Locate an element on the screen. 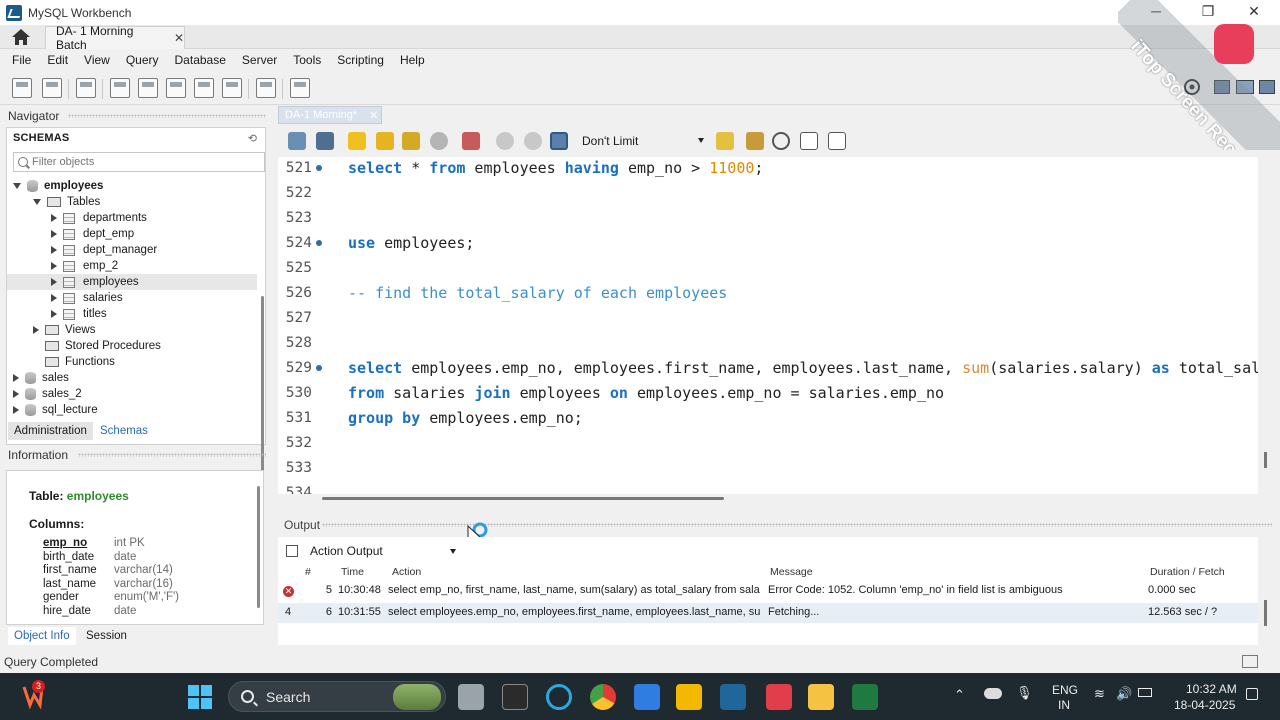  output-type-select: Action Output is located at coordinates (374, 551).